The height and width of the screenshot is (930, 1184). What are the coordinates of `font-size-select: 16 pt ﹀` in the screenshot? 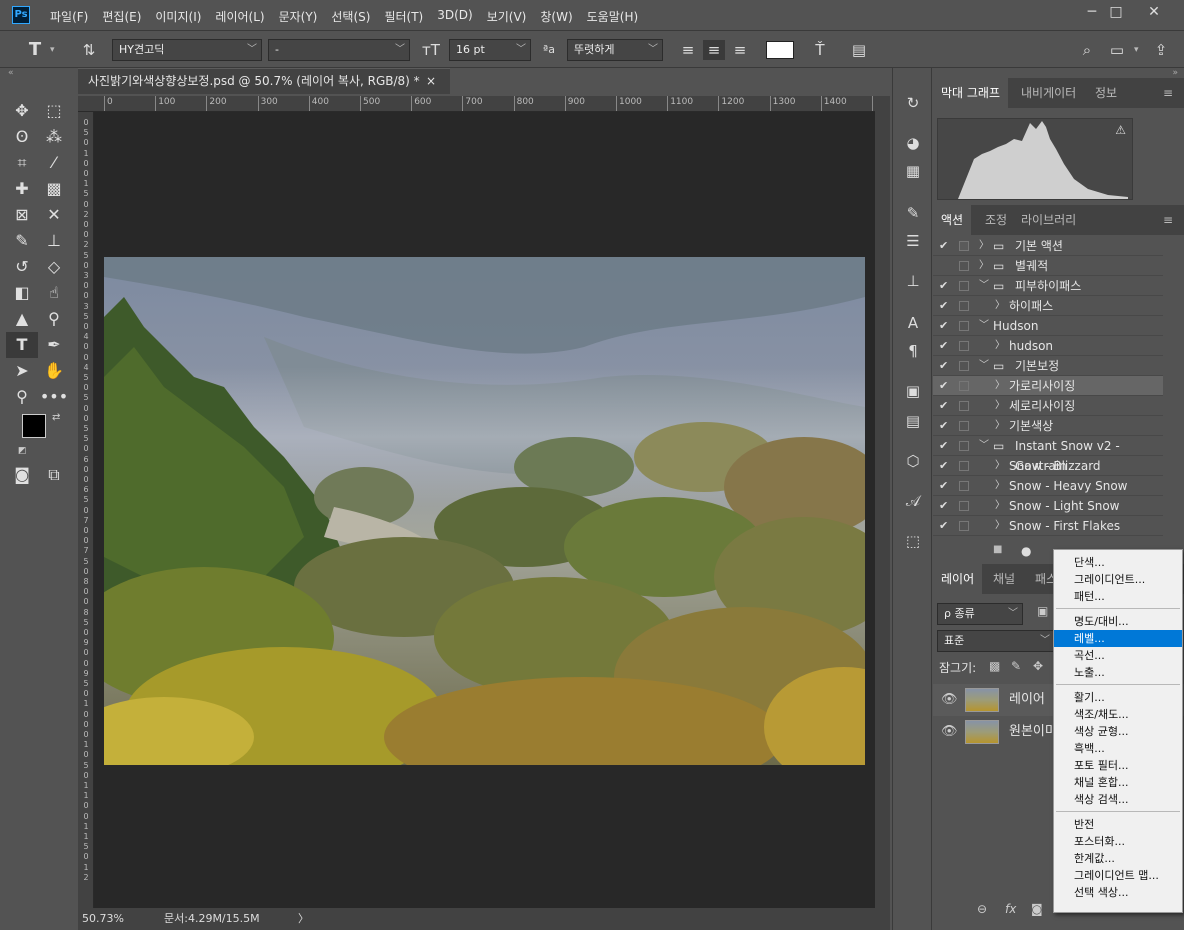 It's located at (490, 50).